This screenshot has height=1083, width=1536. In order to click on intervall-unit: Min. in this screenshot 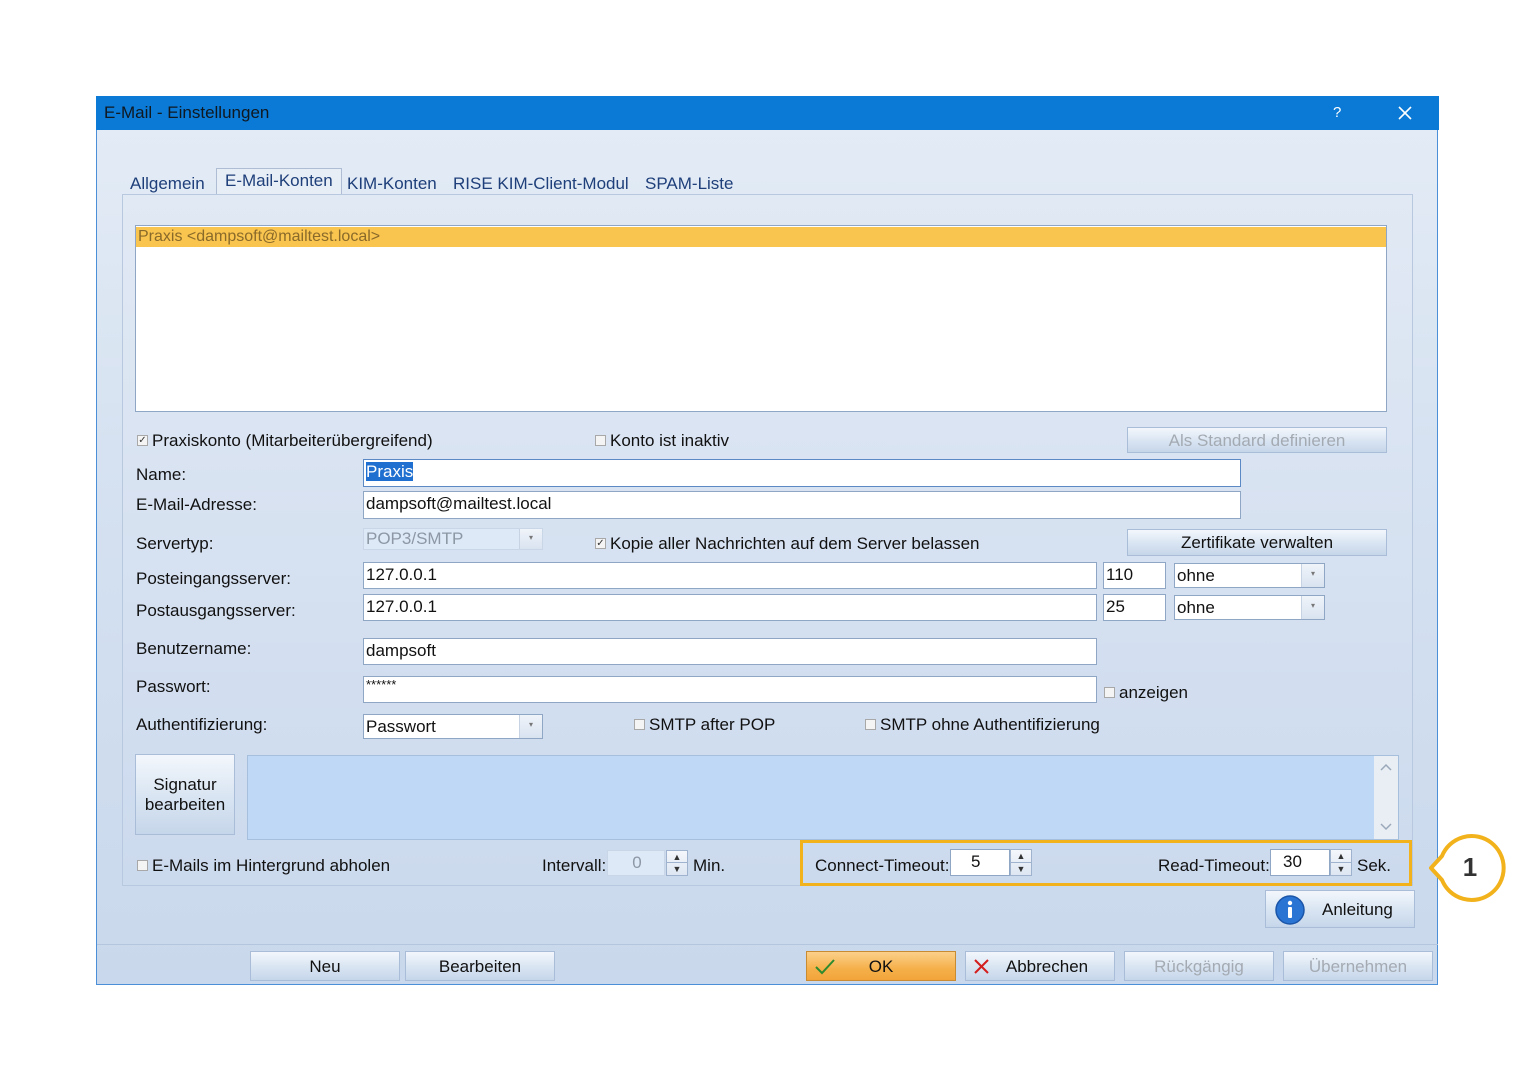, I will do `click(709, 865)`.